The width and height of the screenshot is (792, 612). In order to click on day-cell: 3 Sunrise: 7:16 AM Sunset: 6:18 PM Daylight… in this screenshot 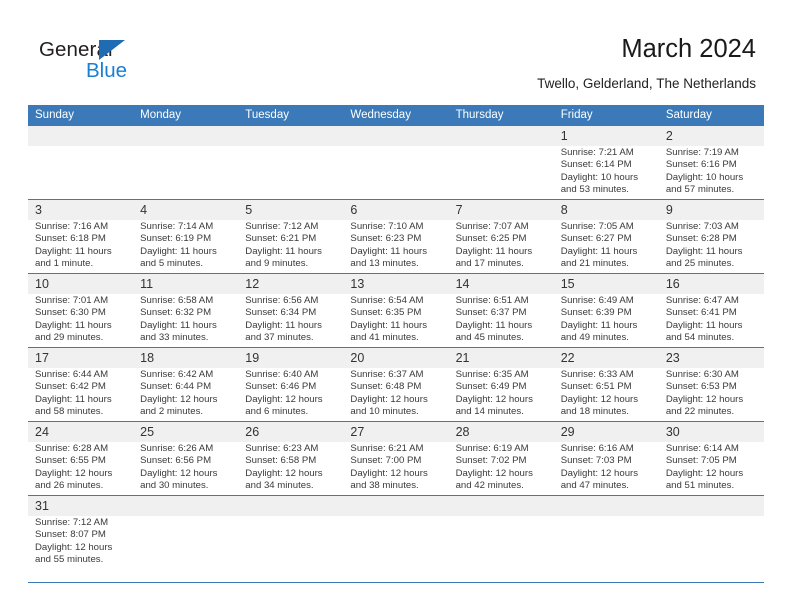, I will do `click(81, 236)`.